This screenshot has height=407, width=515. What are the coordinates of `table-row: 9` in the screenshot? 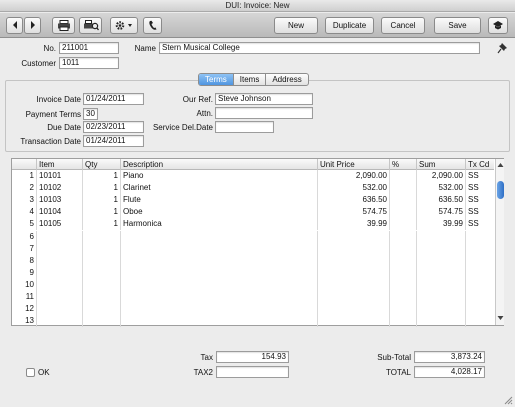 It's located at (253, 272).